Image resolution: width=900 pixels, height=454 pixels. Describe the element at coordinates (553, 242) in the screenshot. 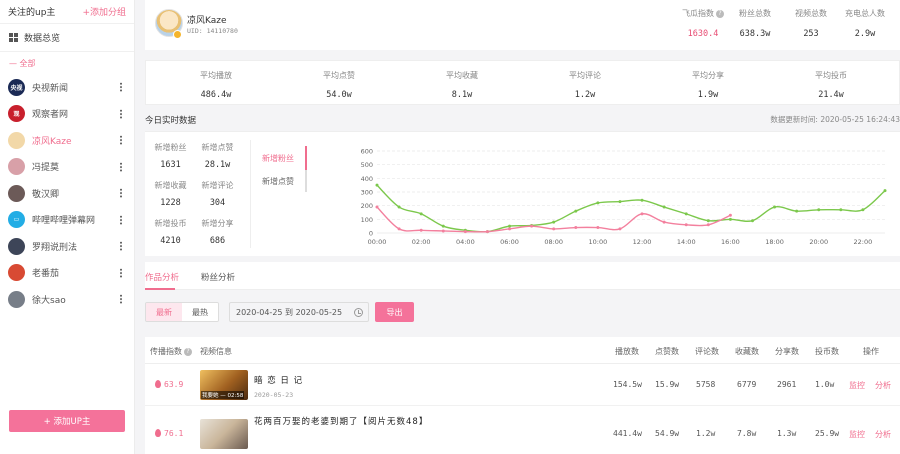

I see `x-tick-label: 08:00` at that location.